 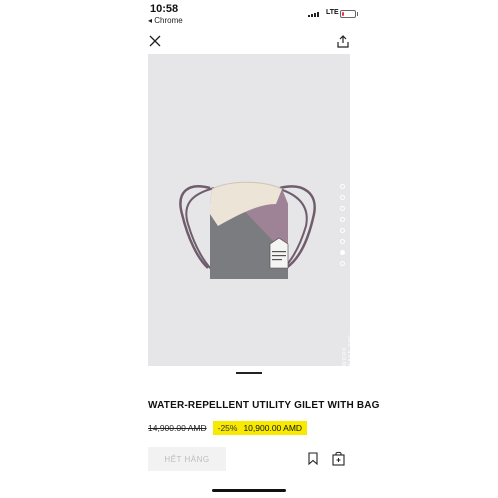 I want to click on close-icon, so click(x=155, y=41).